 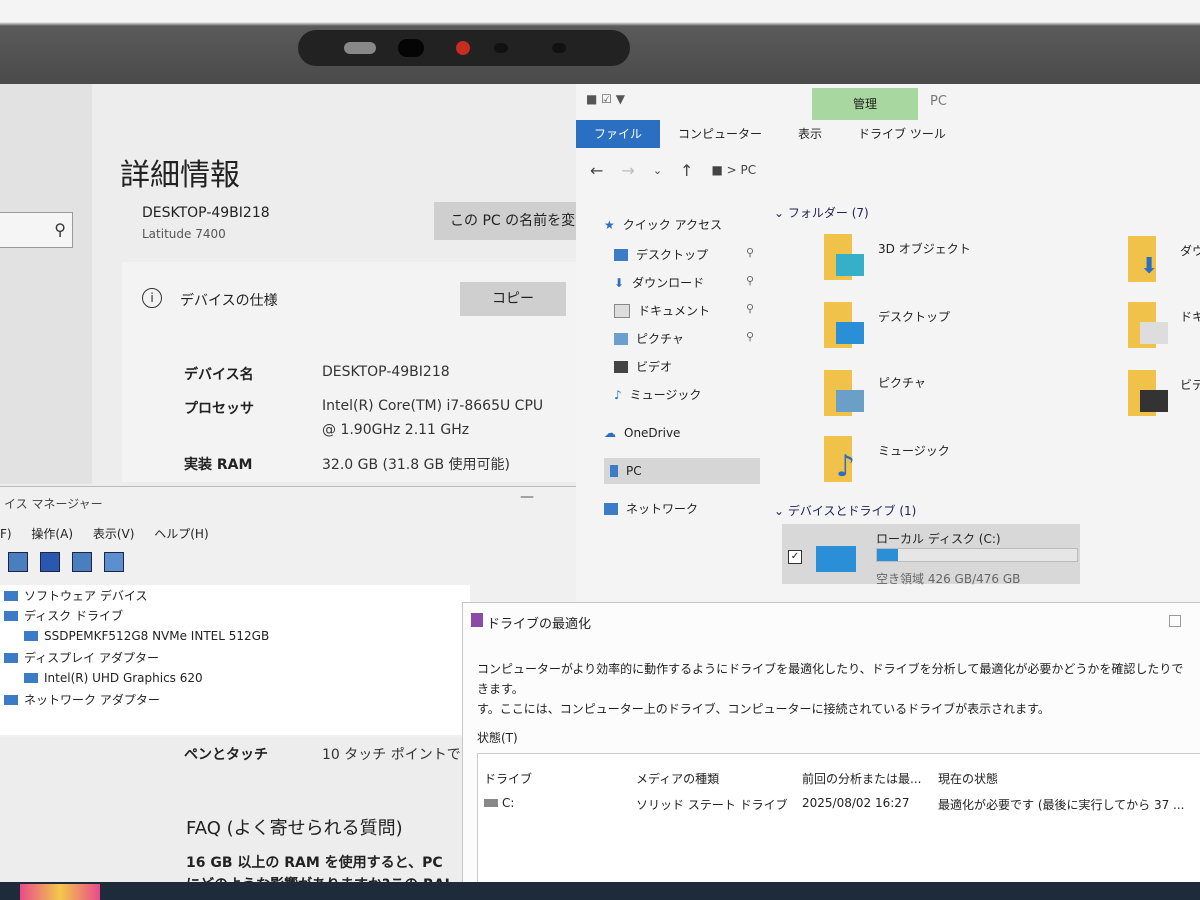 I want to click on tree-node-intel-uhd: Intel(R) UHD Graphics 620, so click(x=113, y=678).